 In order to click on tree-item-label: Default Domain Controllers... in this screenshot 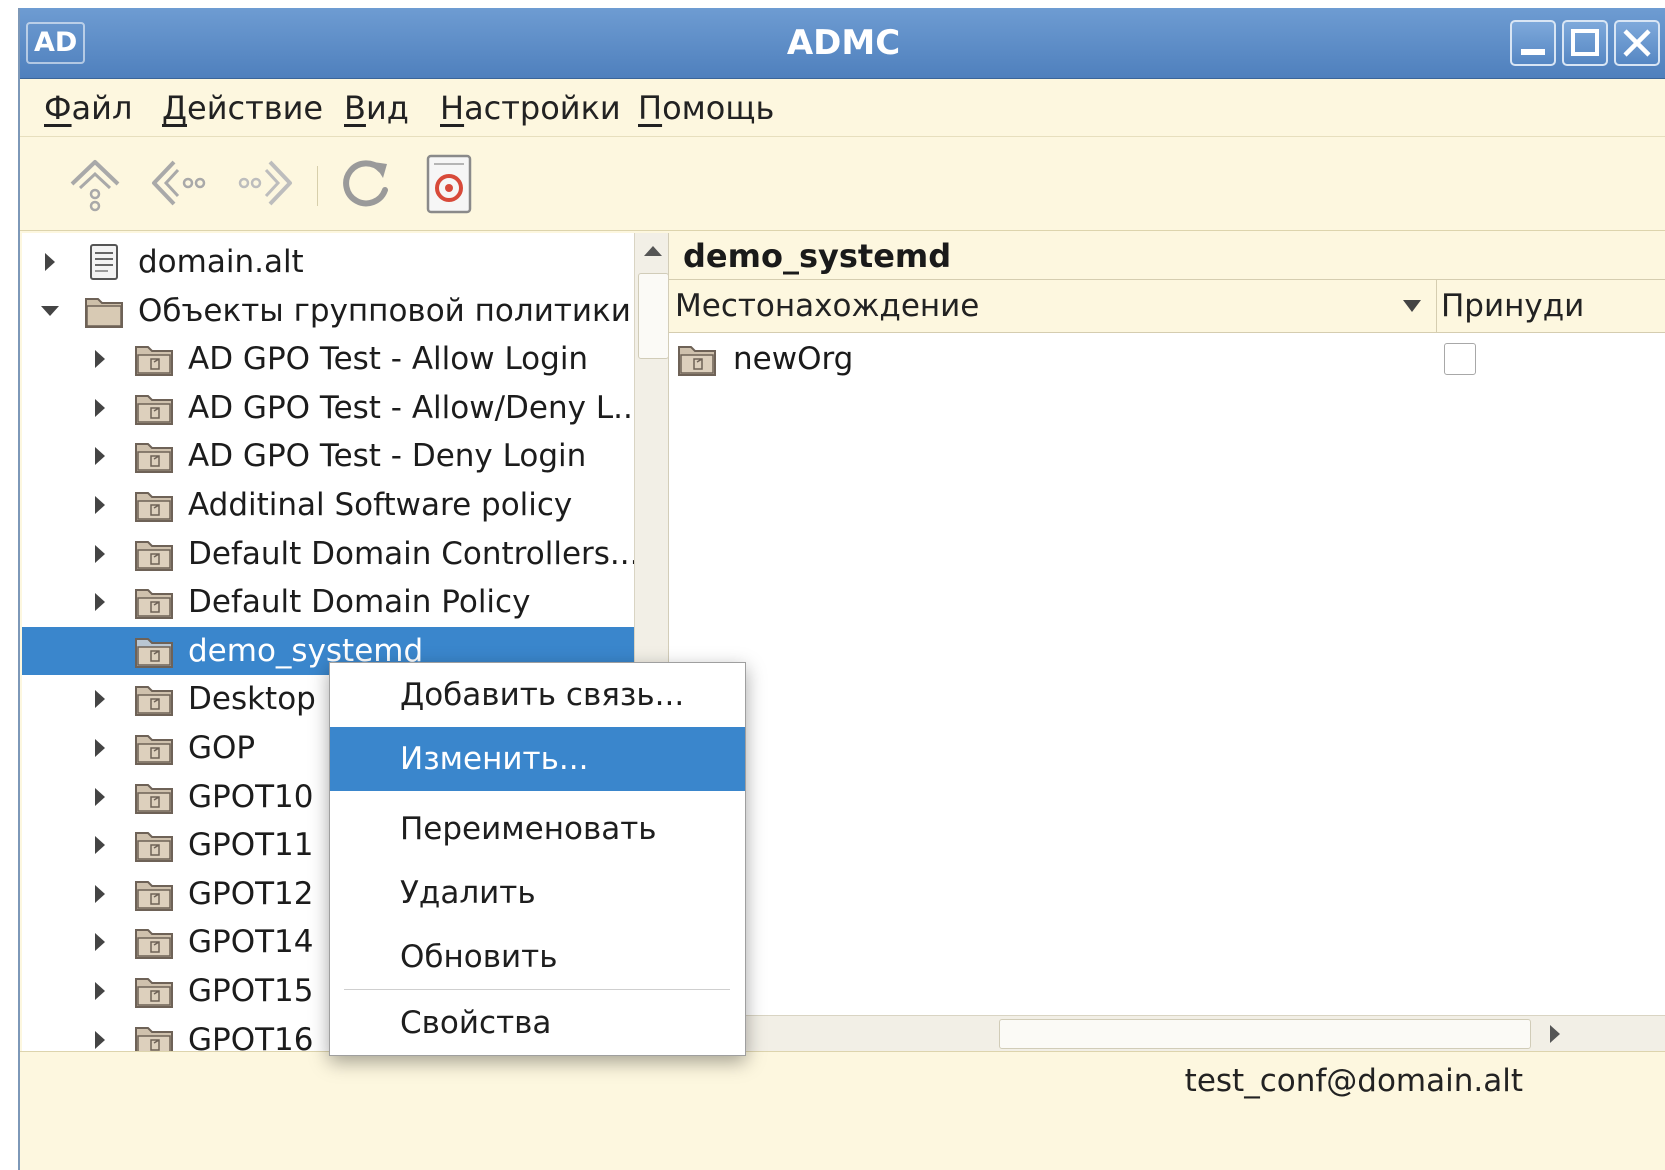, I will do `click(411, 553)`.